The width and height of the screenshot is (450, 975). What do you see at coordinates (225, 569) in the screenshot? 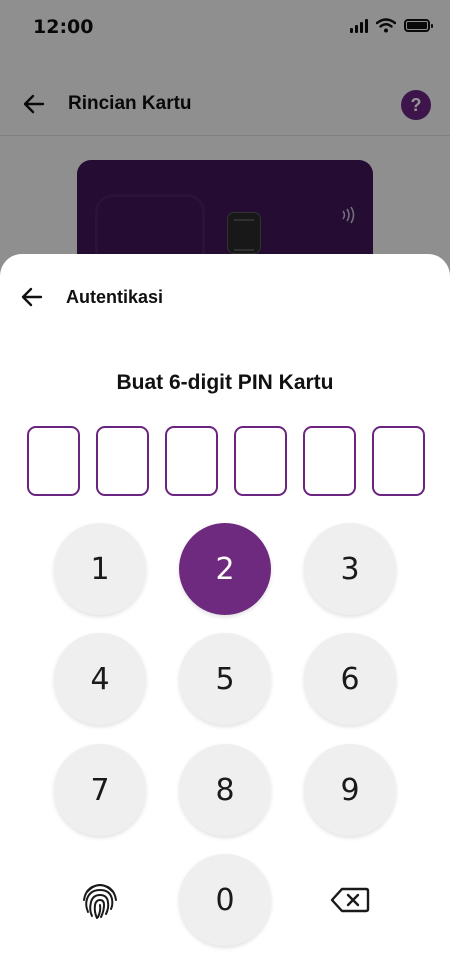
I see `key-2: 2` at bounding box center [225, 569].